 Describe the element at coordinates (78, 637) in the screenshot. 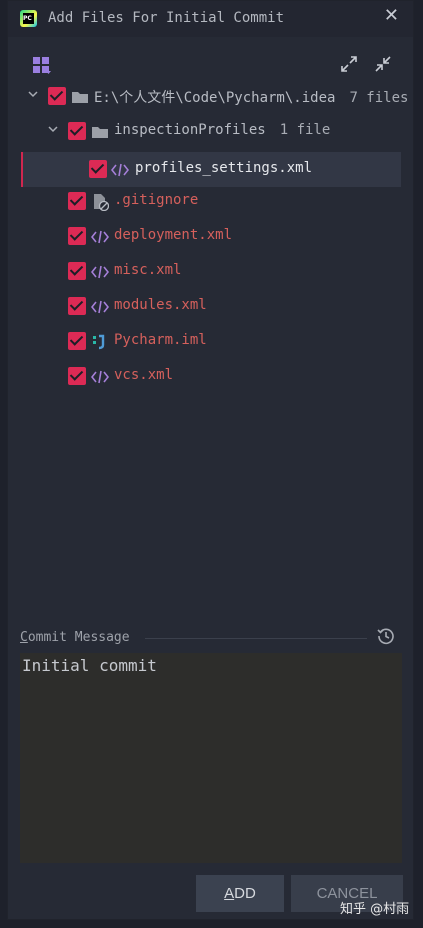

I see `commit-label-rest: ommit Message` at that location.